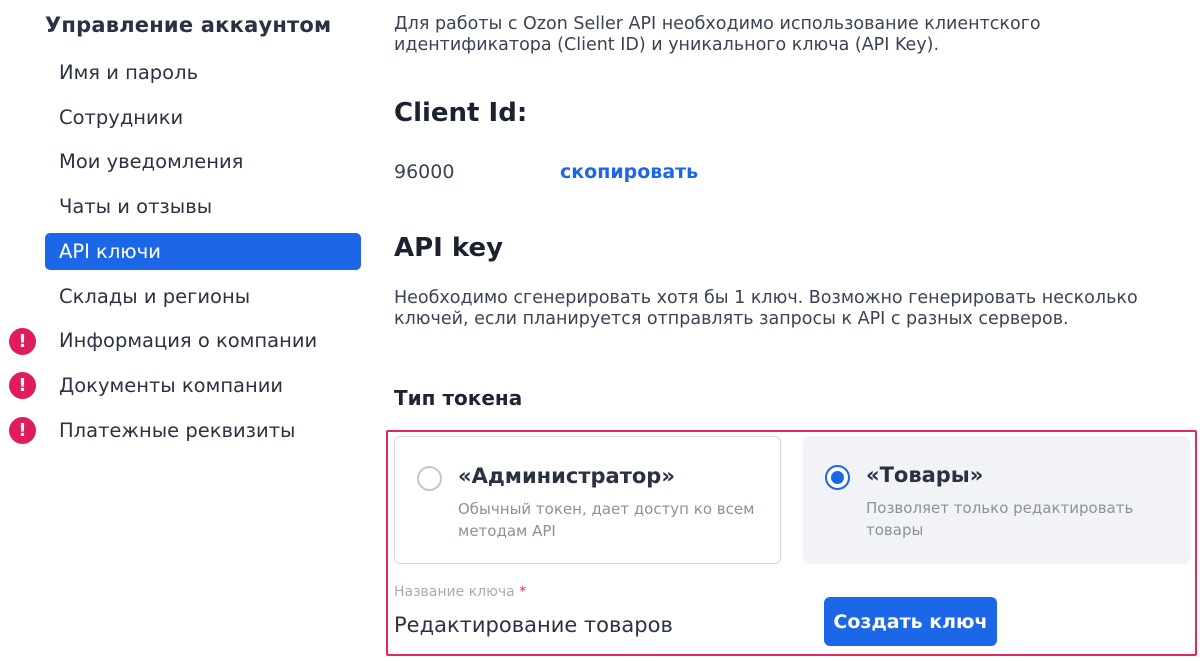 This screenshot has height=661, width=1200. I want to click on sidebar-item-company-documents: Документы компании, so click(203, 385).